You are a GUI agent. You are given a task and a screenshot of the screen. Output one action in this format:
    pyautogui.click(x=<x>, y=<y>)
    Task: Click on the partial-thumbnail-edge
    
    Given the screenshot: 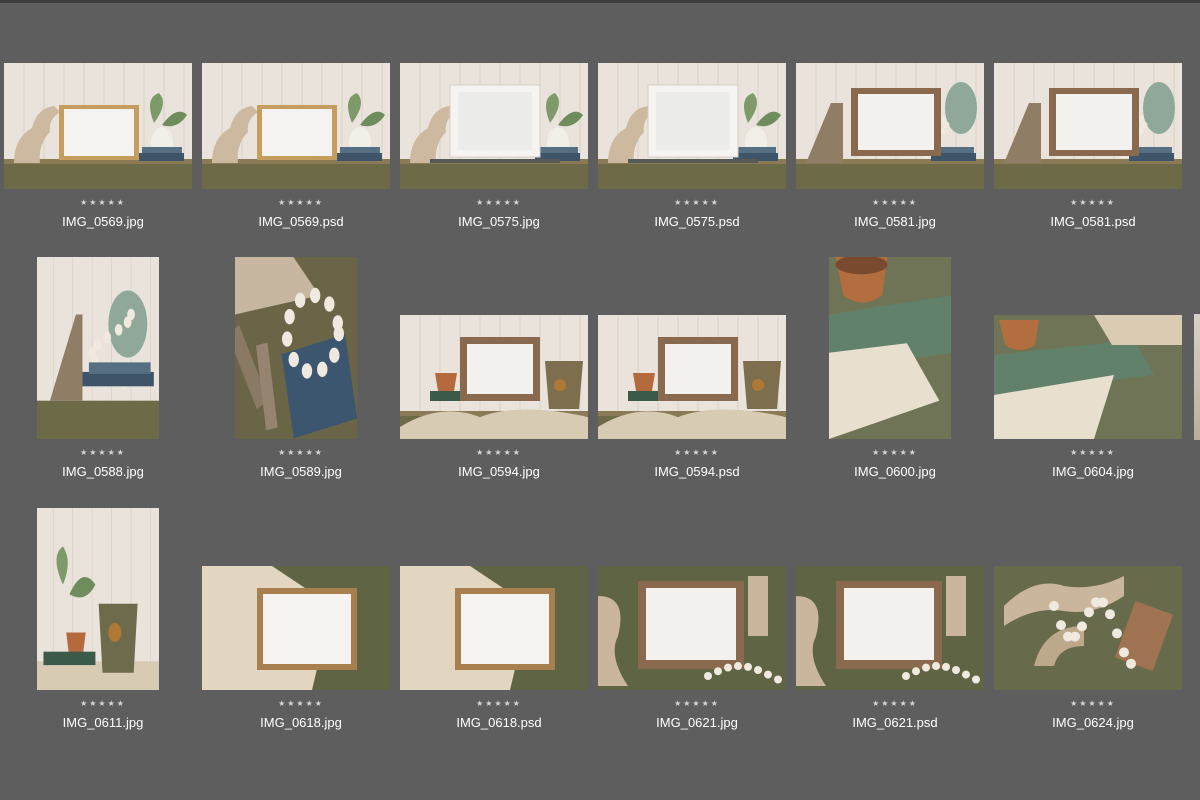 What is the action you would take?
    pyautogui.click(x=1197, y=377)
    